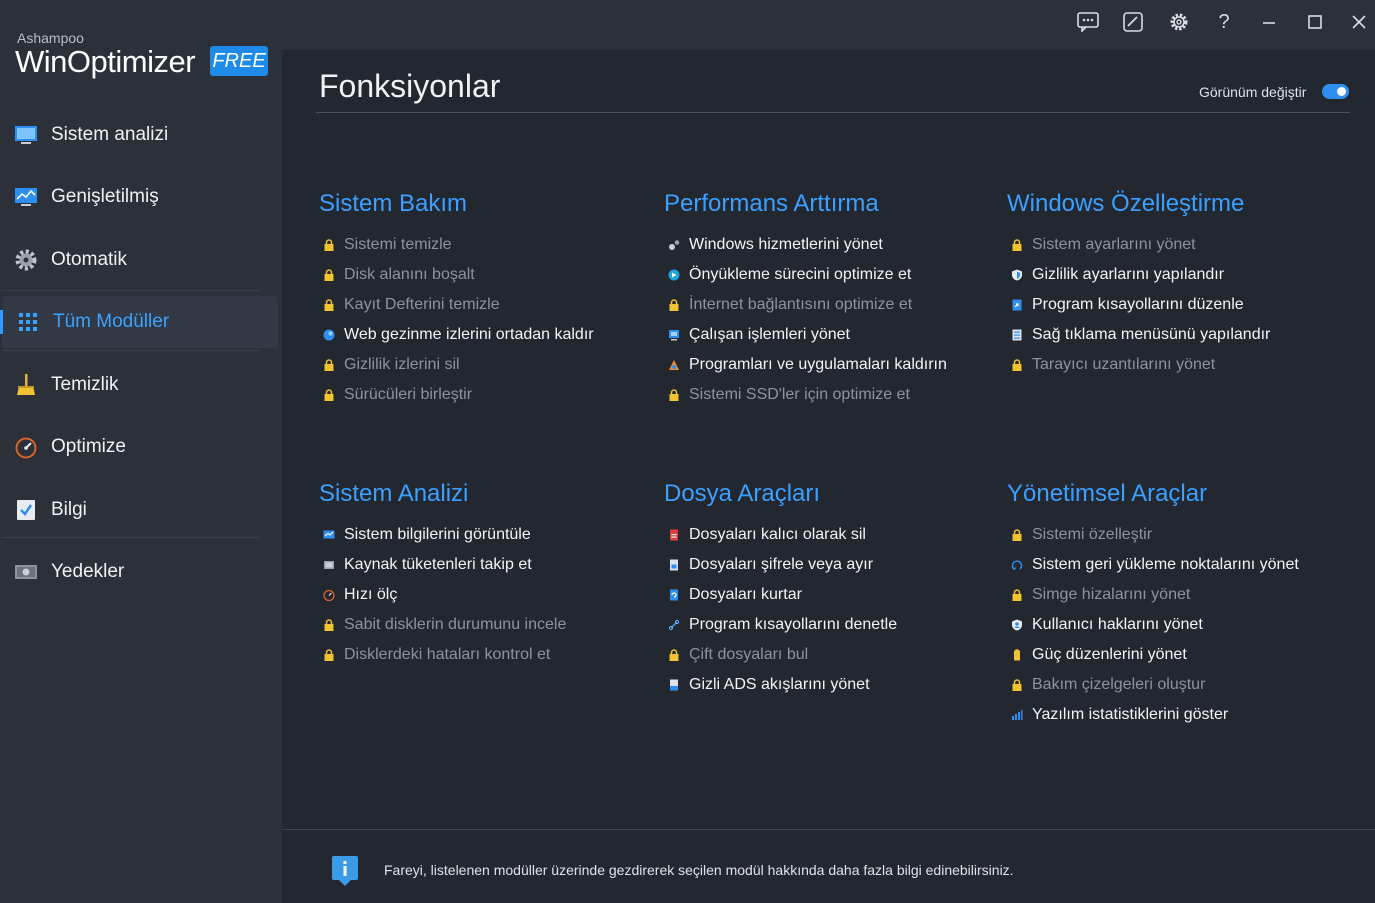  What do you see at coordinates (805, 365) in the screenshot?
I see `module-programlari-ve-uygulamalari-kaldirin: Programları ve uygulamaları kaldırın` at bounding box center [805, 365].